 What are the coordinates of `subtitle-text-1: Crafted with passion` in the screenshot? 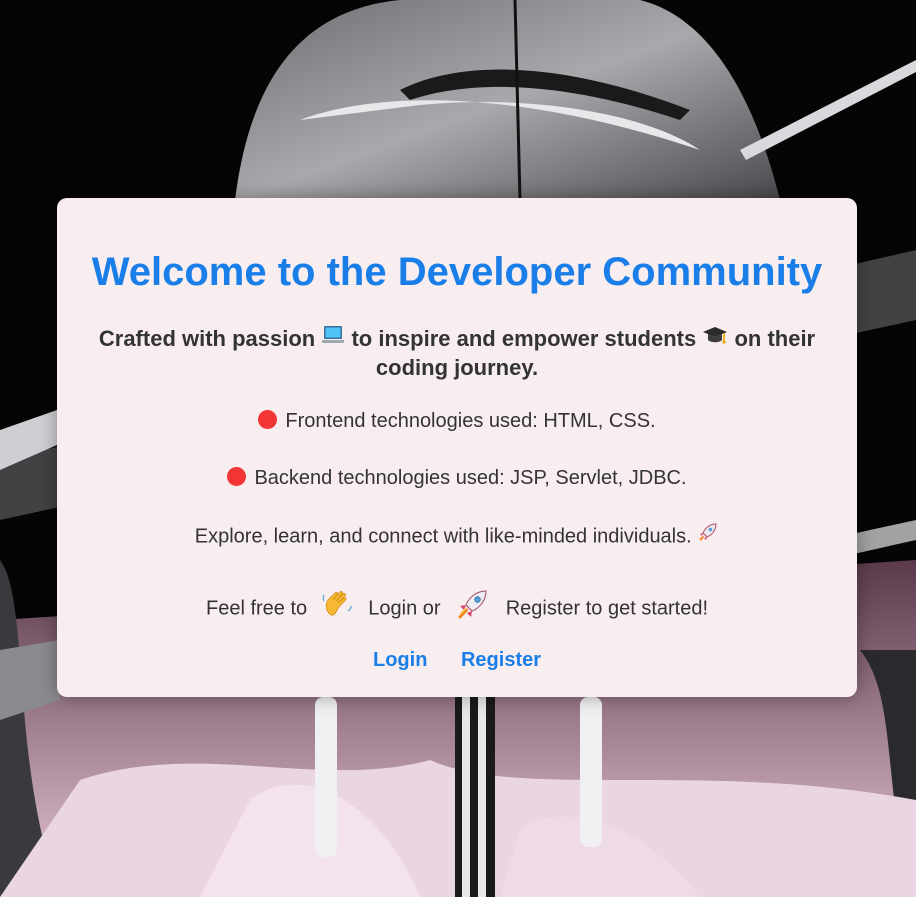 It's located at (207, 338).